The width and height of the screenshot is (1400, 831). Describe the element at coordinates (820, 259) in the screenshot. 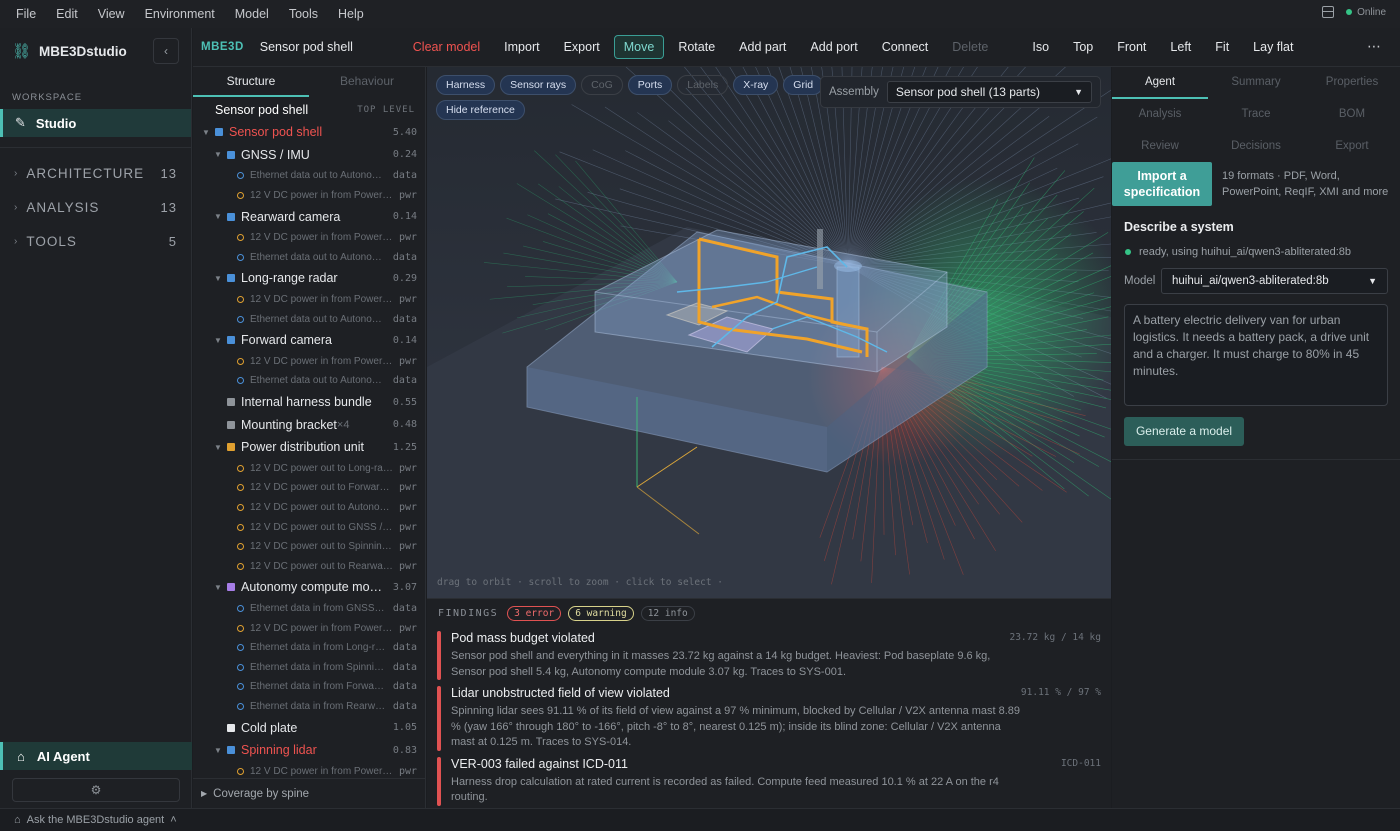

I see `antenna-mast` at that location.